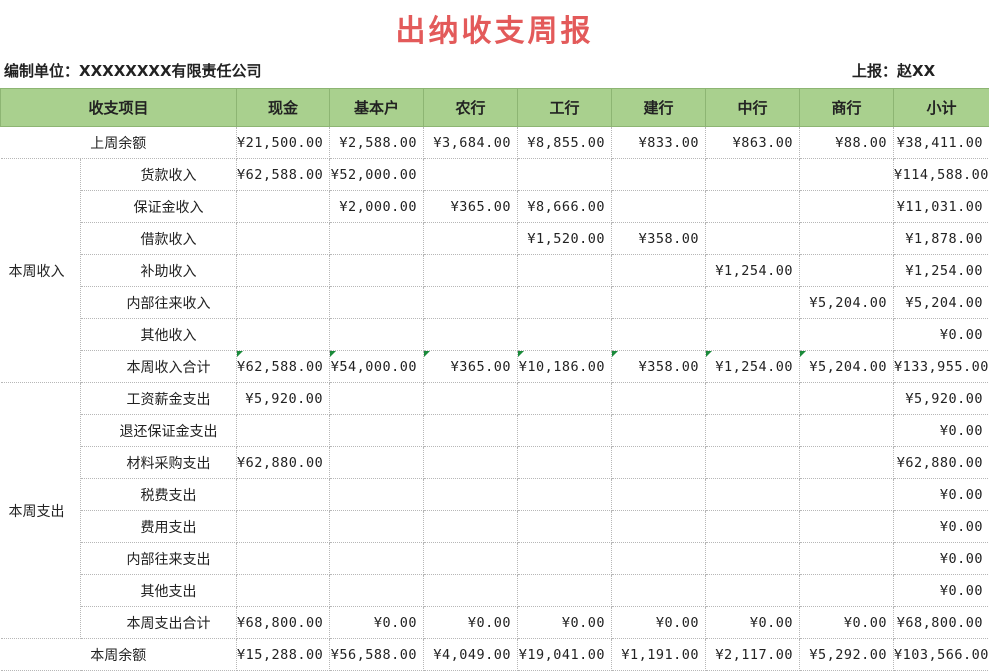 This screenshot has width=989, height=671. What do you see at coordinates (159, 335) in the screenshot?
I see `row-label: 其他收入` at bounding box center [159, 335].